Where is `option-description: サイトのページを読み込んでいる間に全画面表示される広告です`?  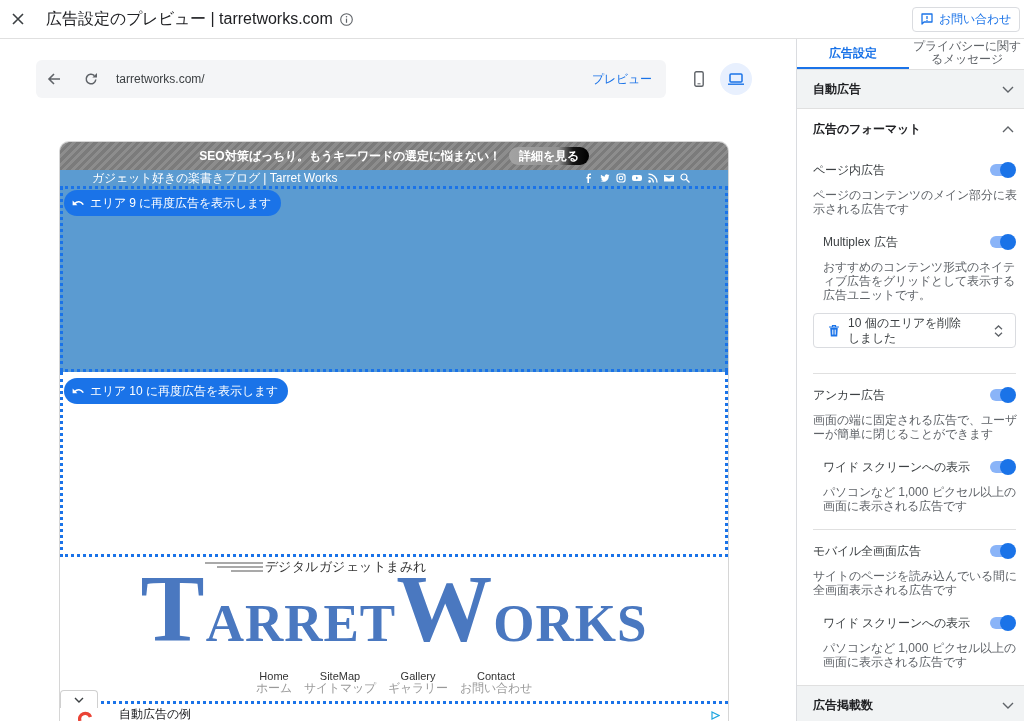
option-description: サイトのページを読み込んでいる間に全画面表示される広告です is located at coordinates (915, 583).